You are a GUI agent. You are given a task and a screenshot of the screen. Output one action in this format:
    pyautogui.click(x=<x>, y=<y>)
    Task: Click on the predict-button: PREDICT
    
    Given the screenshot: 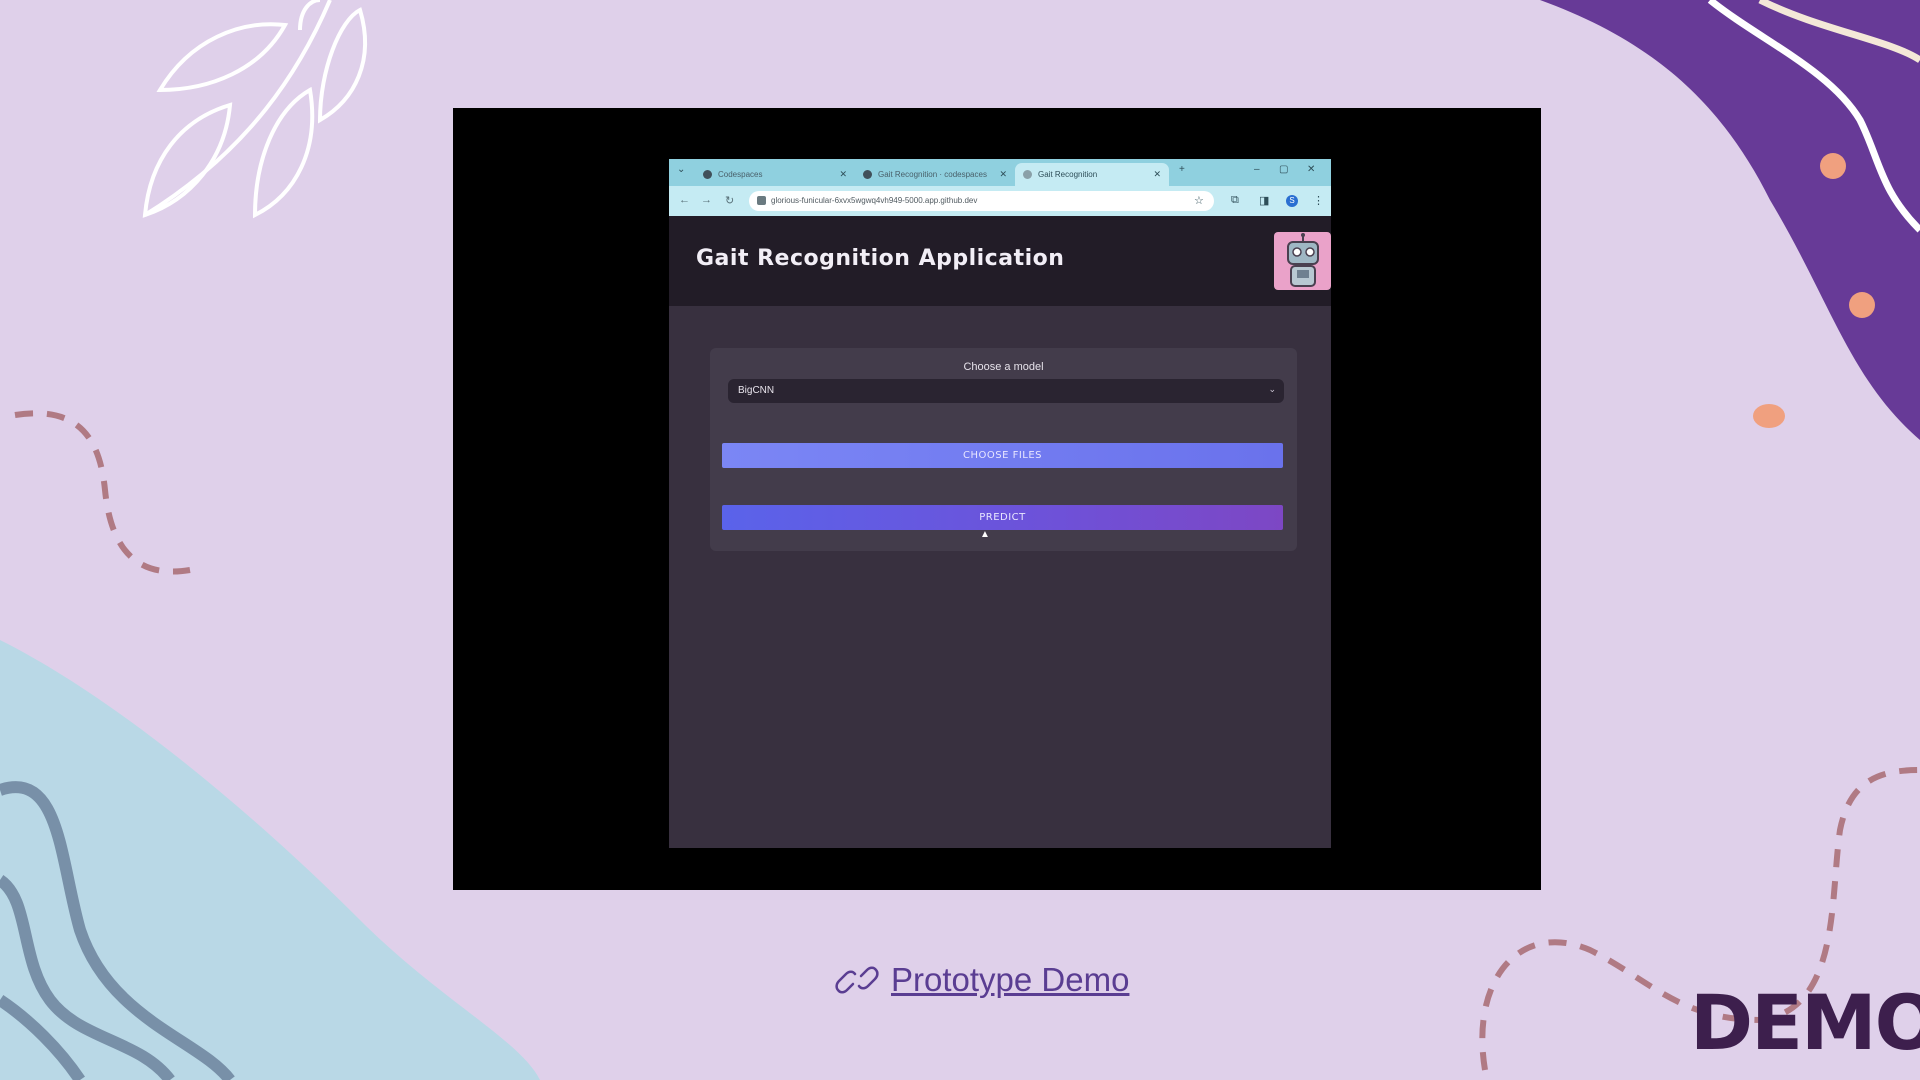 What is the action you would take?
    pyautogui.click(x=1002, y=517)
    